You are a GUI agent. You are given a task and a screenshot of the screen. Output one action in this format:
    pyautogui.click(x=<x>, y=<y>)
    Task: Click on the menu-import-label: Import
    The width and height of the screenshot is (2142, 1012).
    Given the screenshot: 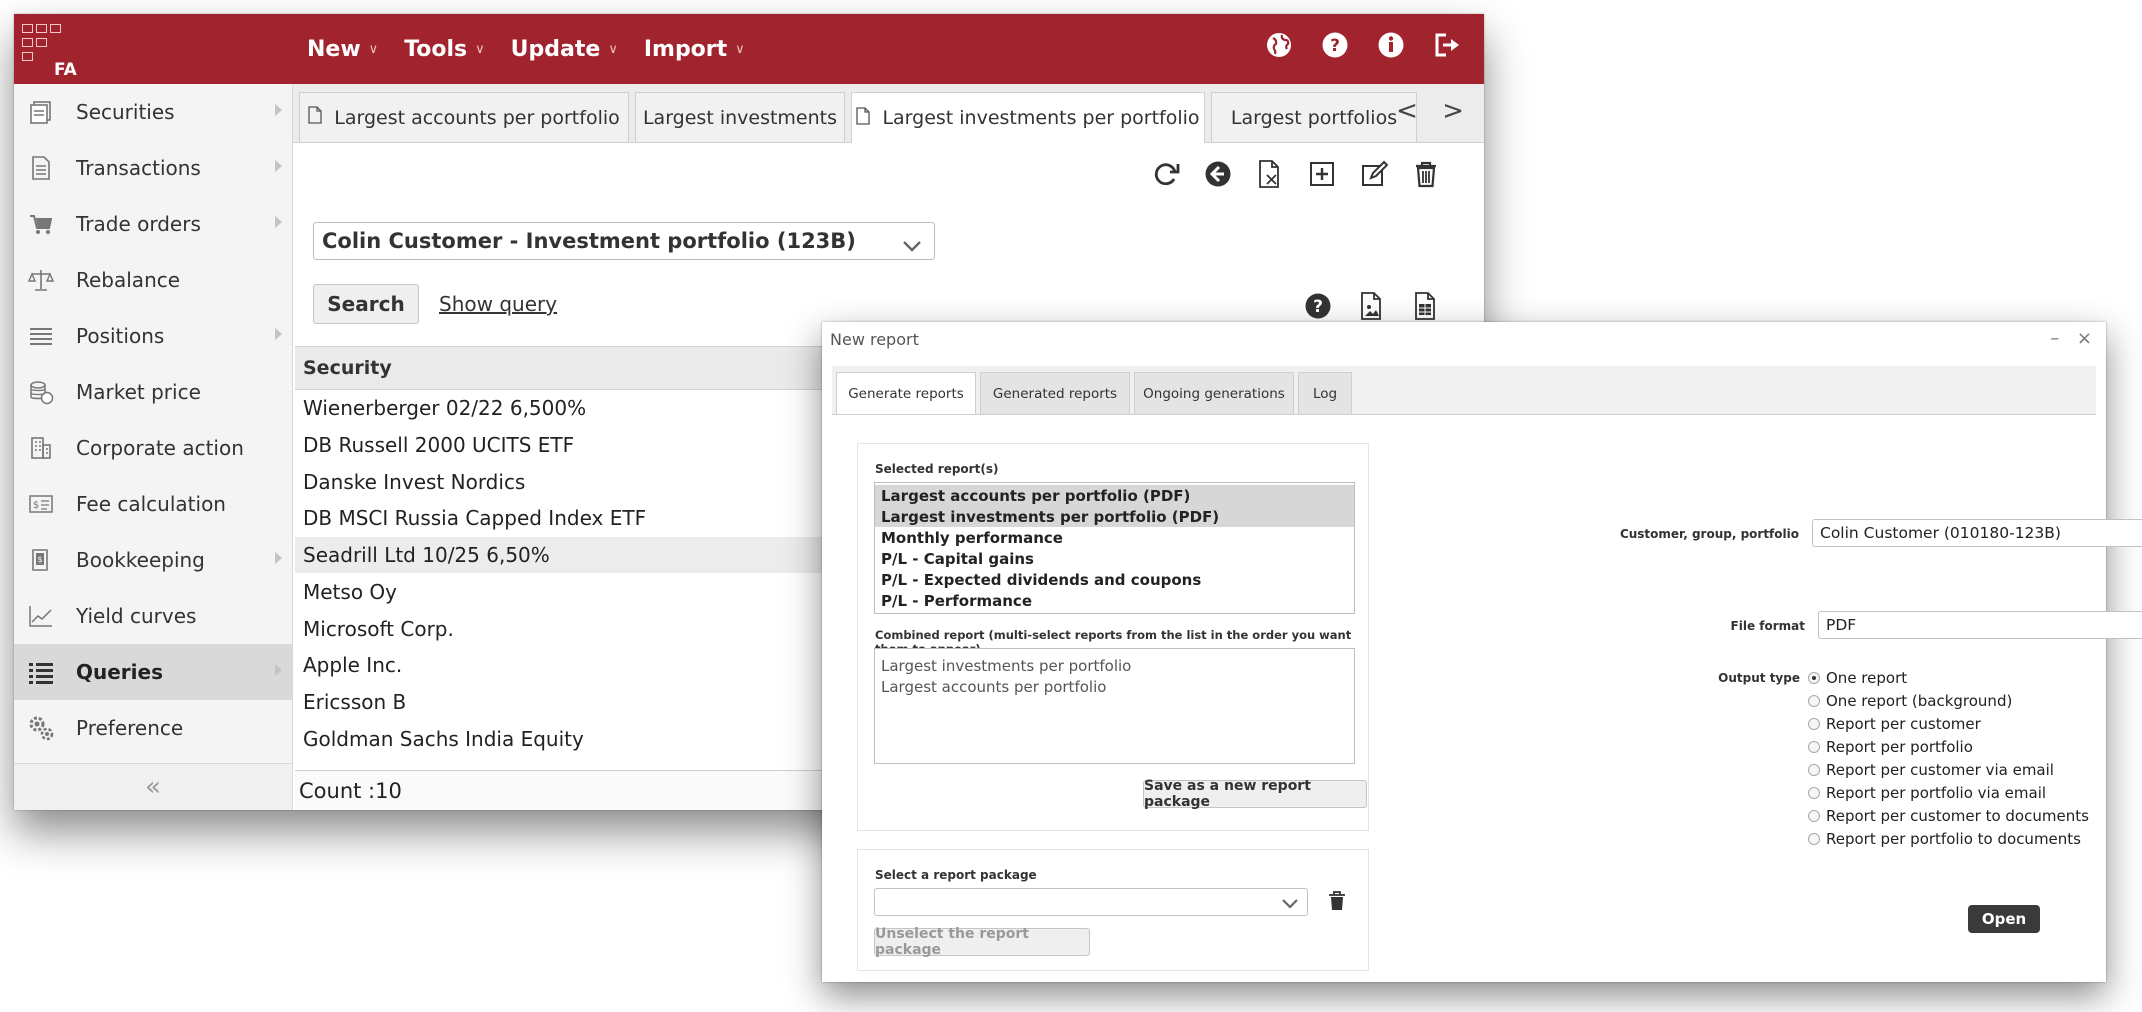 What is the action you would take?
    pyautogui.click(x=685, y=49)
    